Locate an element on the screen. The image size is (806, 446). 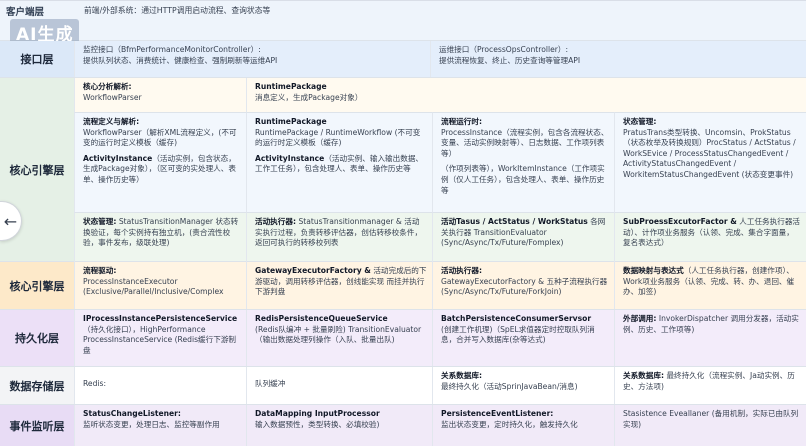
batch-consumer-desc: (创建工作机理)（SpEL求值器定时控取队列消息，合并写入数据库(杂等达式) is located at coordinates (518, 334).